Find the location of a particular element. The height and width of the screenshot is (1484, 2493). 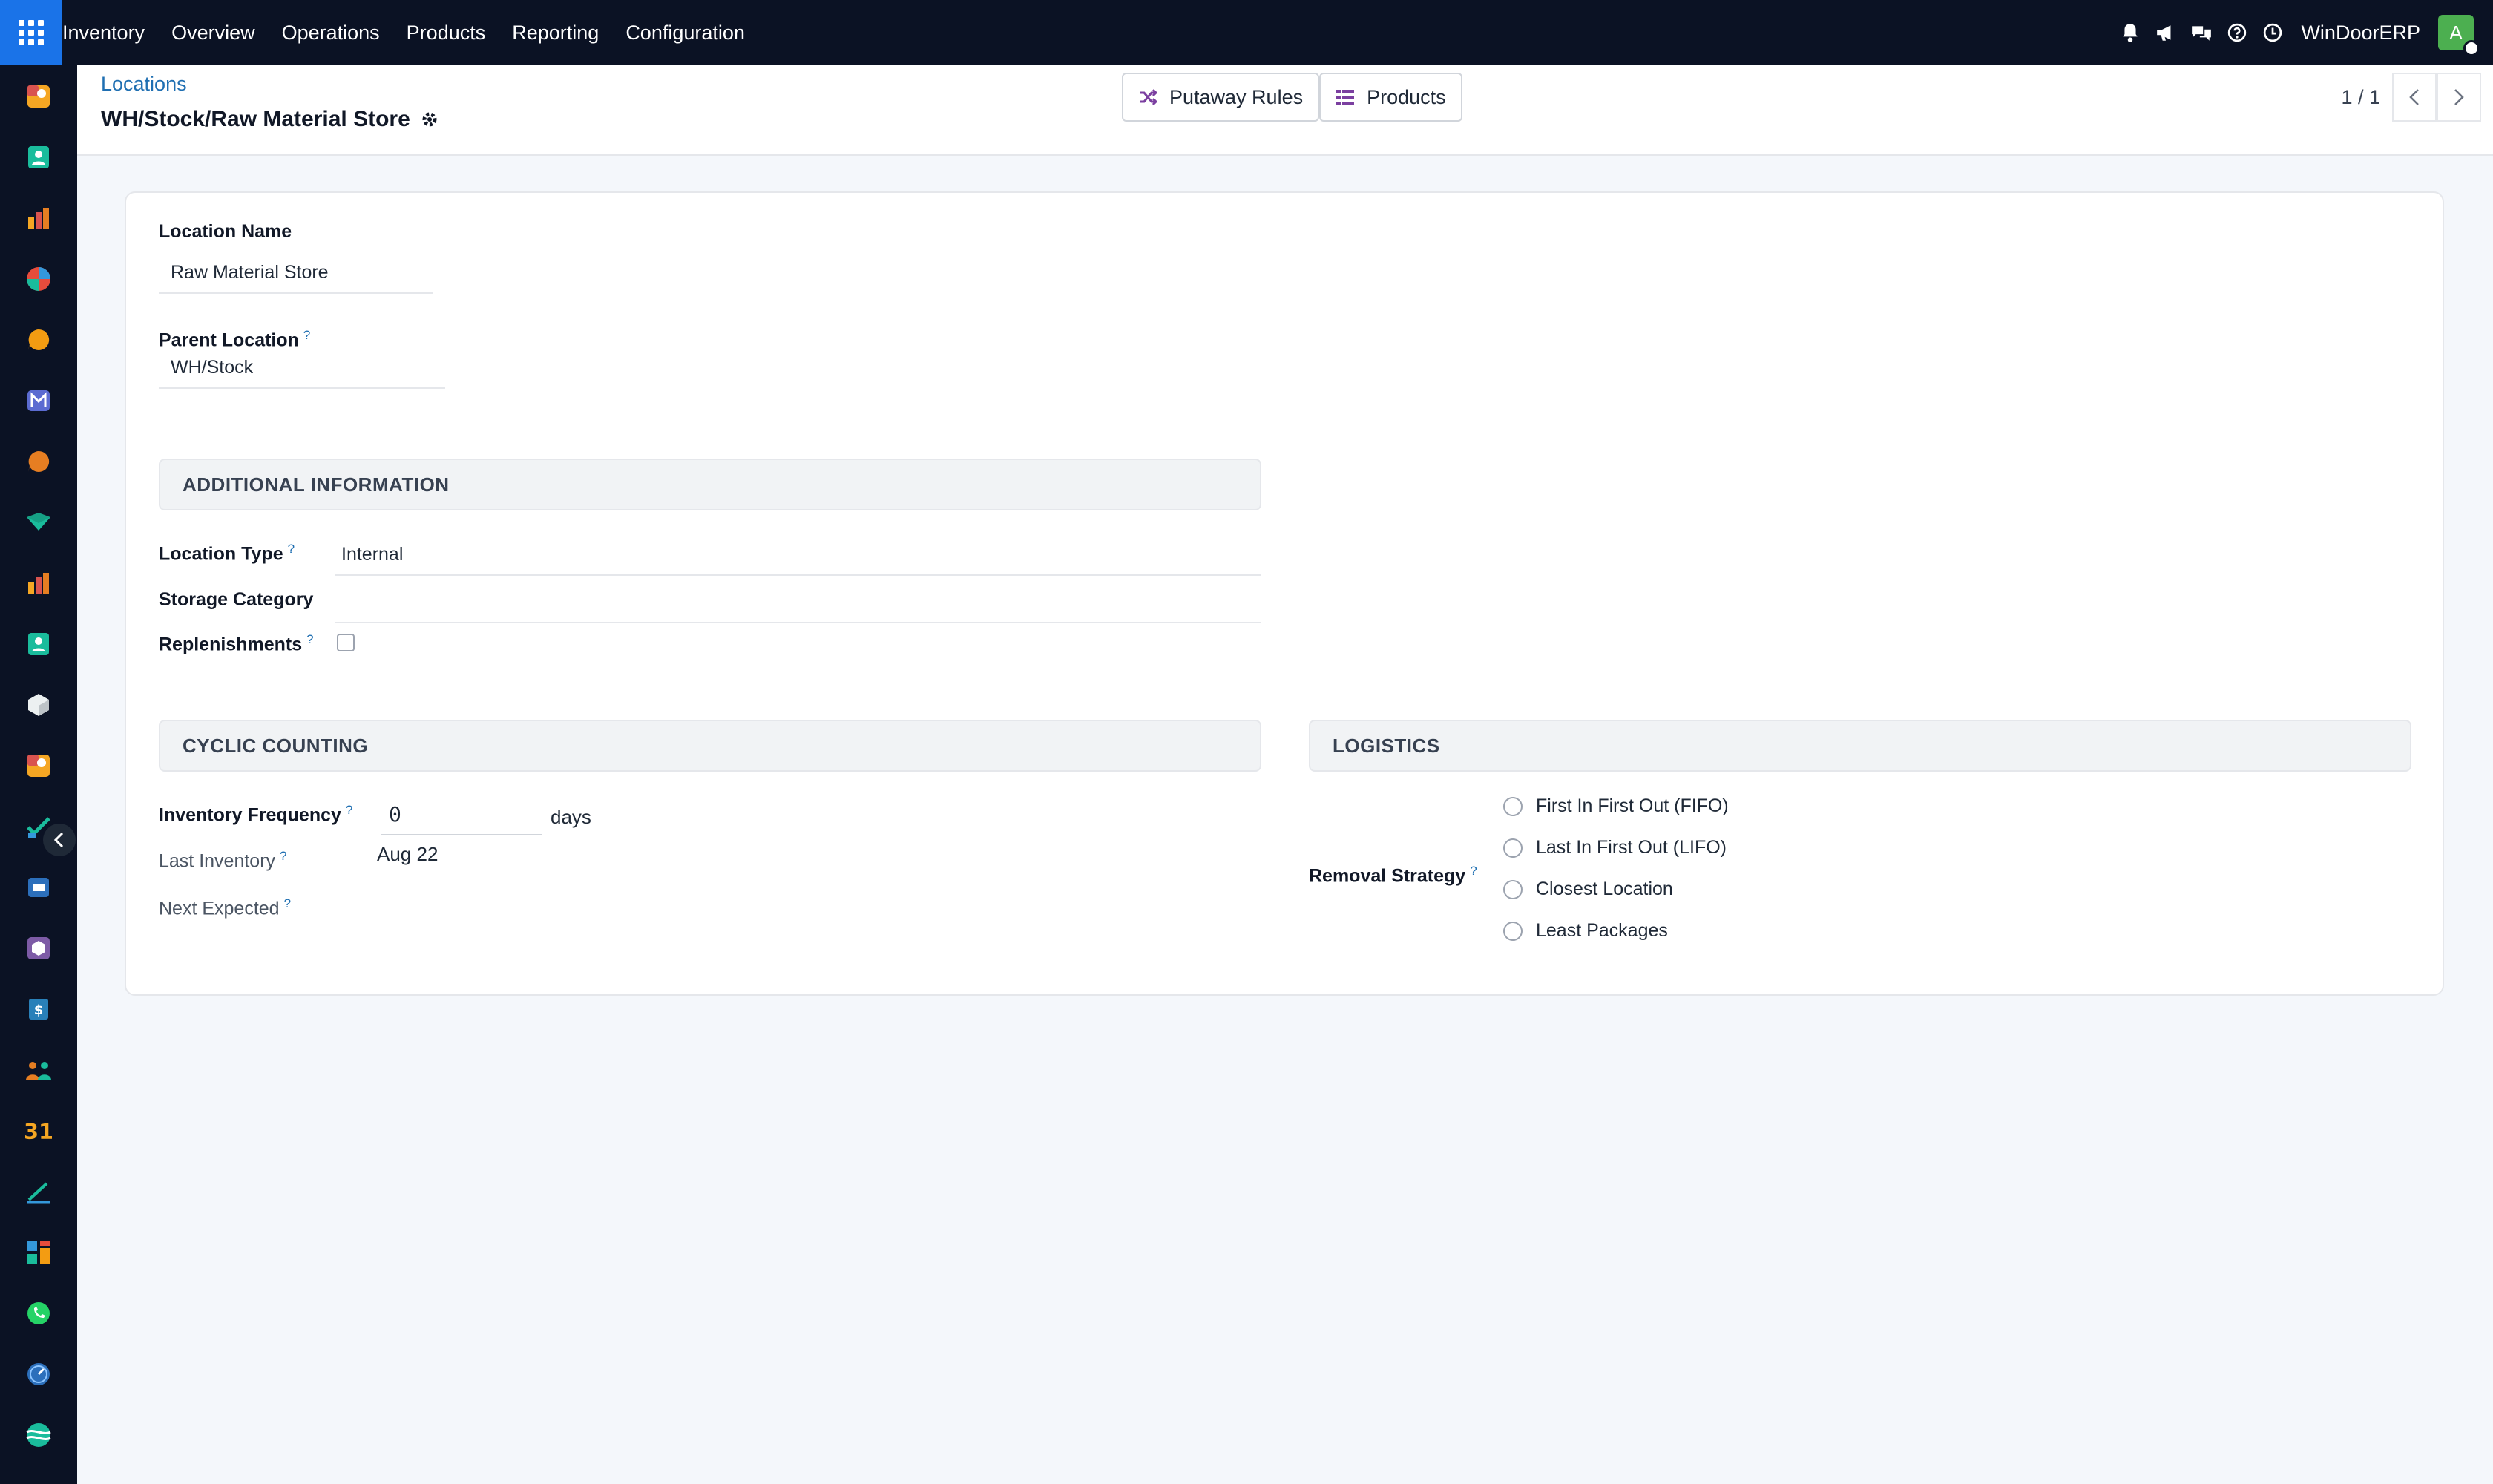

menu-item-inventory: Inventory is located at coordinates (110, 32).